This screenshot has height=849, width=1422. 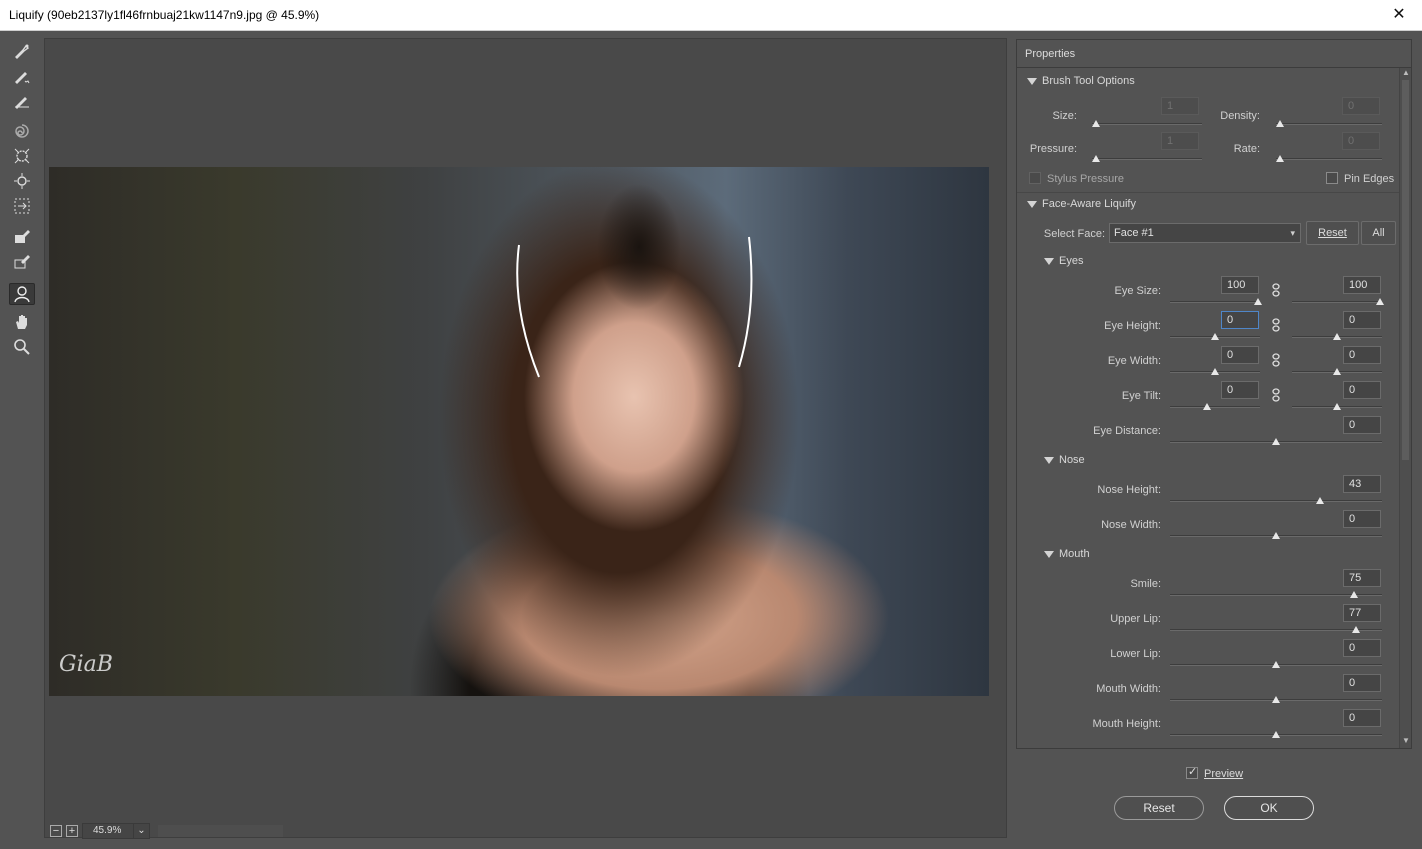 I want to click on pin-edges-checkbox, so click(x=1332, y=178).